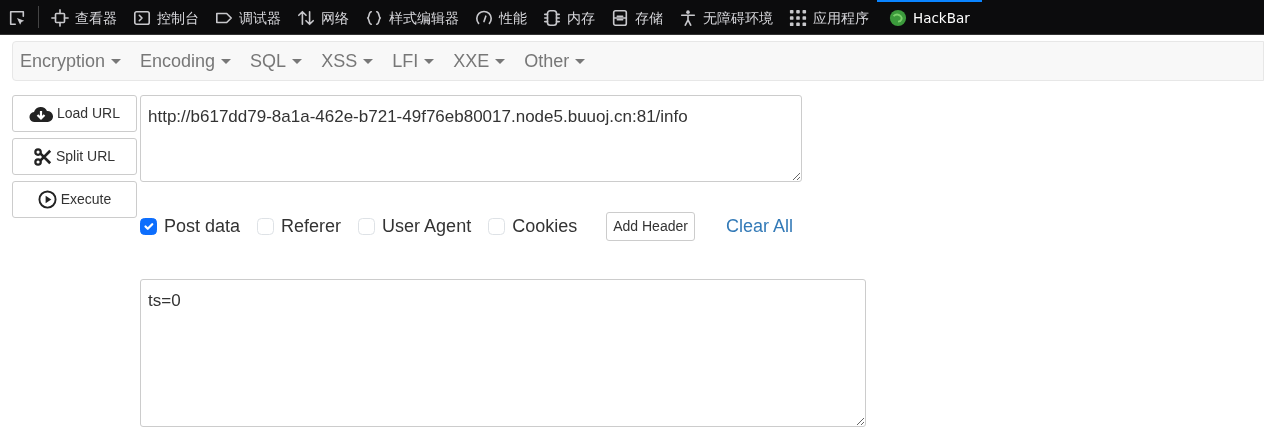 This screenshot has height=435, width=1264. I want to click on play-circle-icon, so click(47, 199).